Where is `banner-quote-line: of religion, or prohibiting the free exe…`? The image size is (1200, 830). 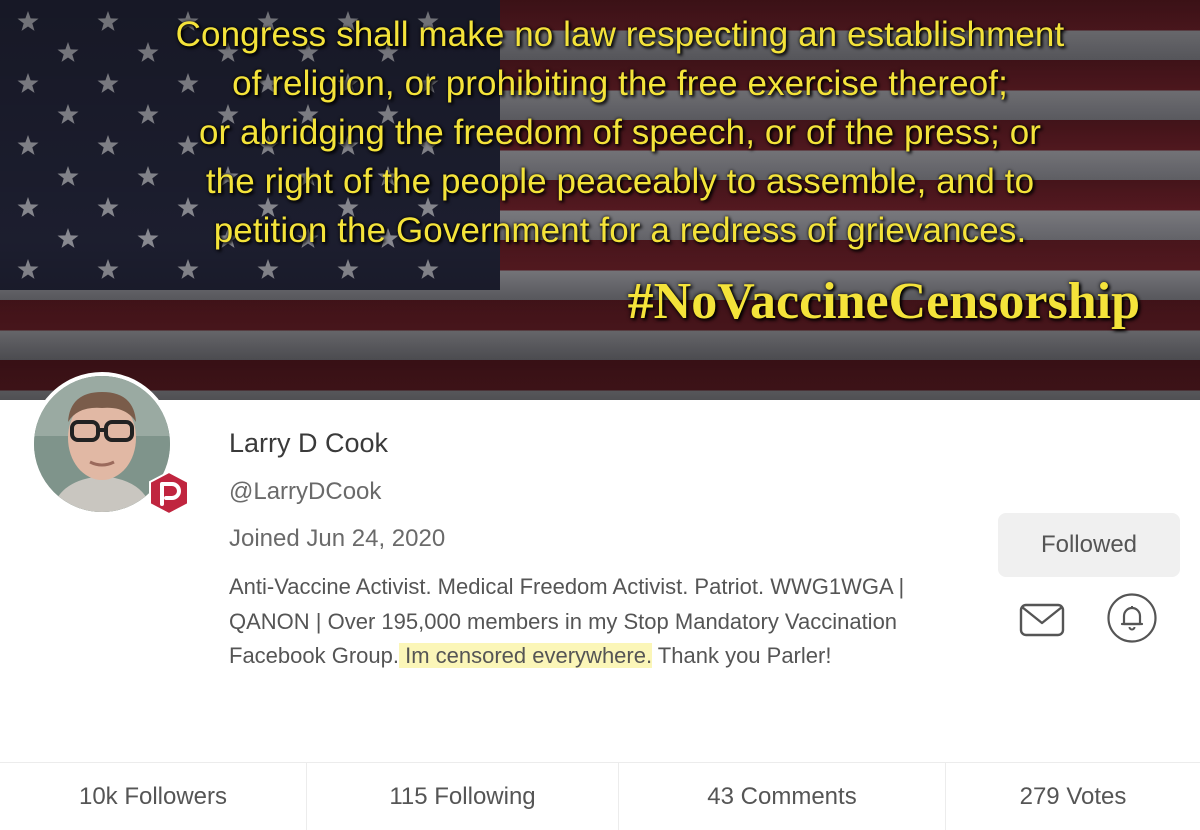
banner-quote-line: of religion, or prohibiting the free exe… is located at coordinates (620, 83).